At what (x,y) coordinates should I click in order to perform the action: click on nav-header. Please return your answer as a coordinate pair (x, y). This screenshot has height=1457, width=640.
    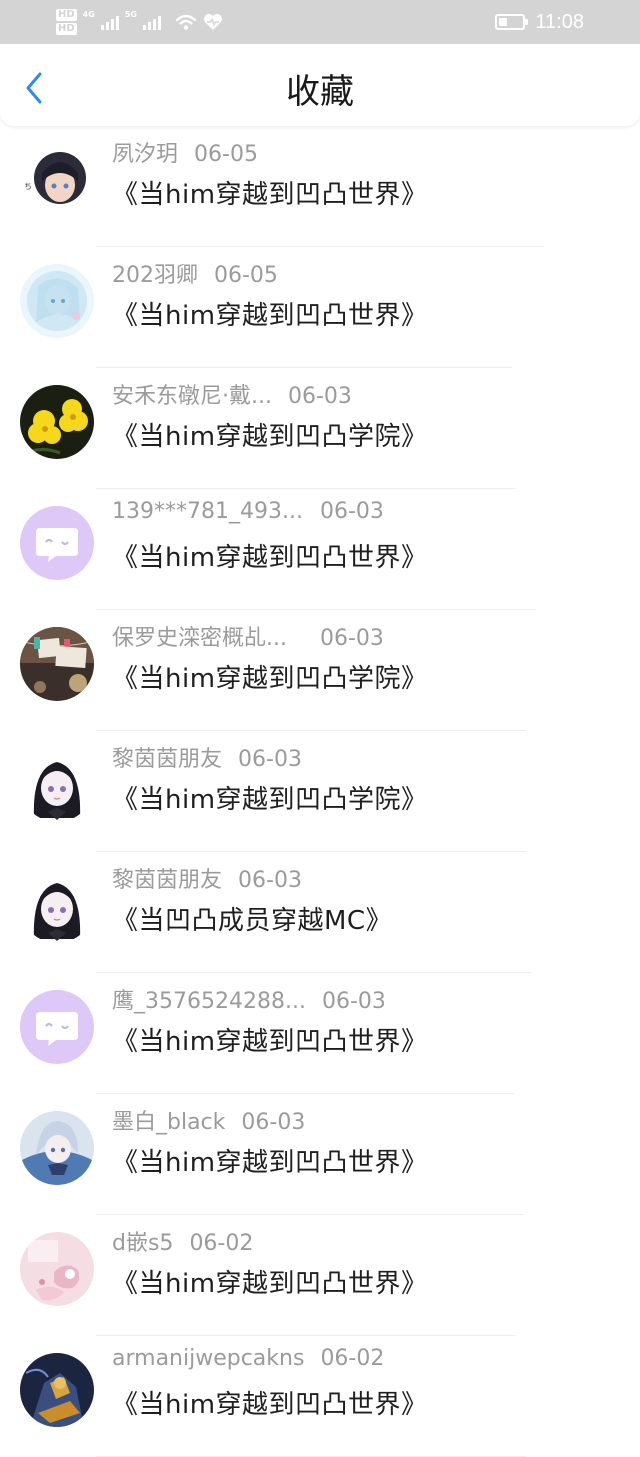
    Looking at the image, I should click on (320, 85).